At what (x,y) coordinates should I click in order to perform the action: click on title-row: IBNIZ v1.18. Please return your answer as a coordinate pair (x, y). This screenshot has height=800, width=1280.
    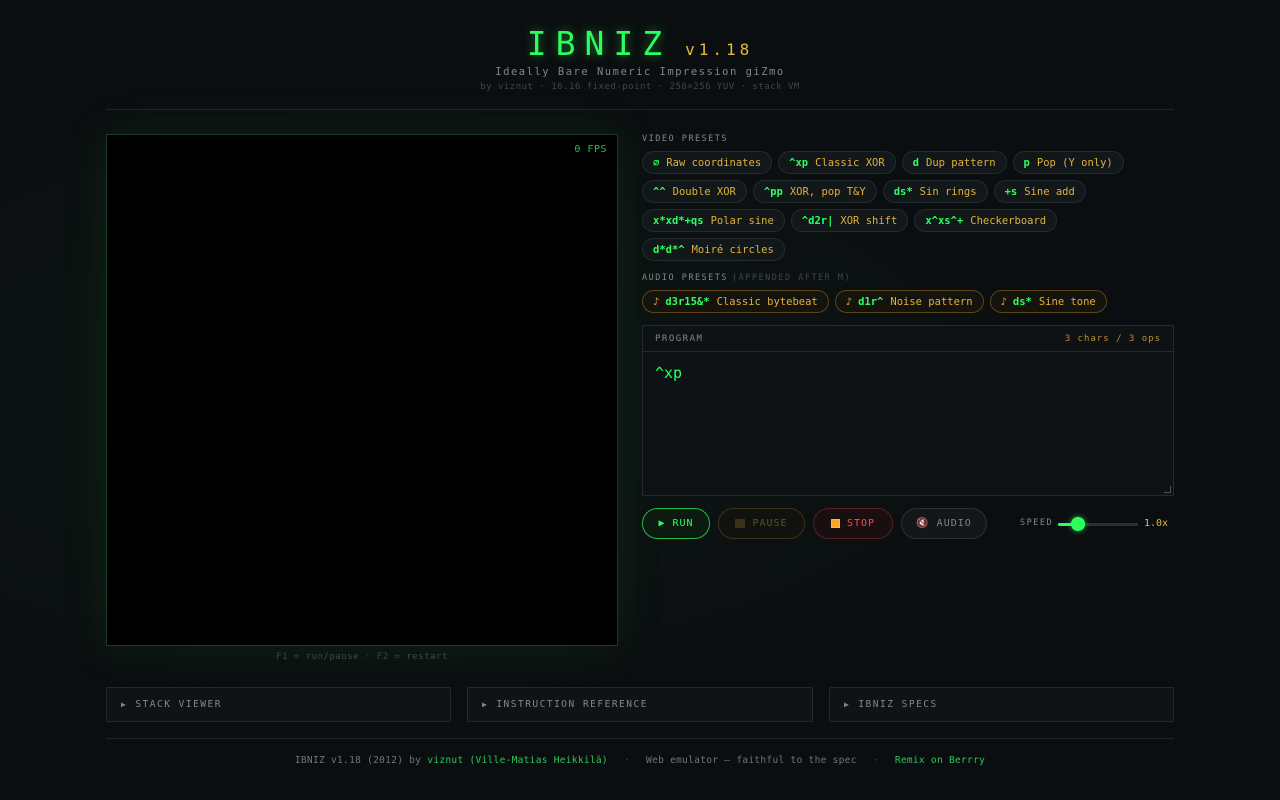
    Looking at the image, I should click on (640, 43).